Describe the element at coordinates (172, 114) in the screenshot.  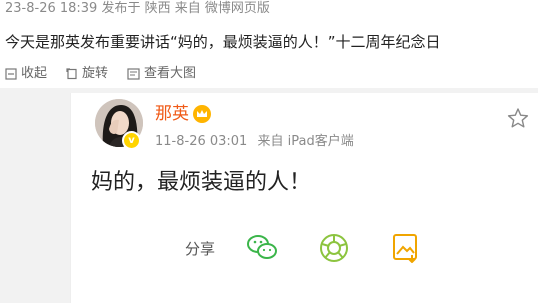
I see `author-name: 那英` at that location.